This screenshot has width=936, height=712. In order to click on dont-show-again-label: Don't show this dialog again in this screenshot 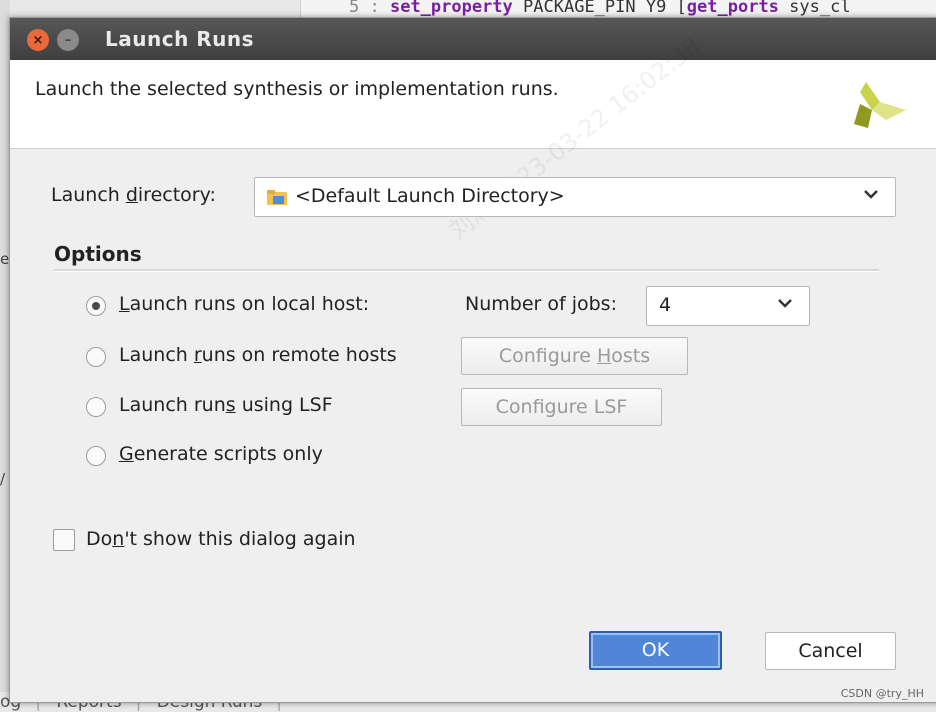, I will do `click(221, 539)`.